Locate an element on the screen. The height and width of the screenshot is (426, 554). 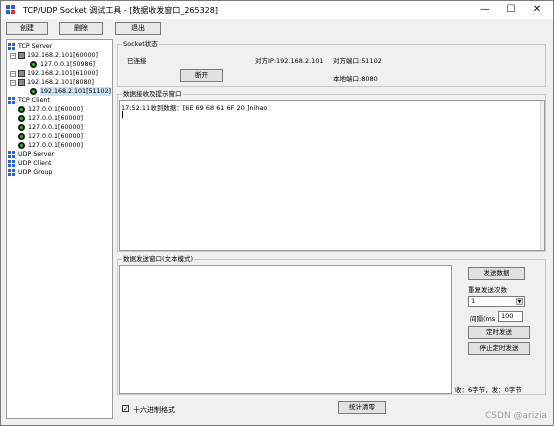
delete-button: 删除 is located at coordinates (81, 28).